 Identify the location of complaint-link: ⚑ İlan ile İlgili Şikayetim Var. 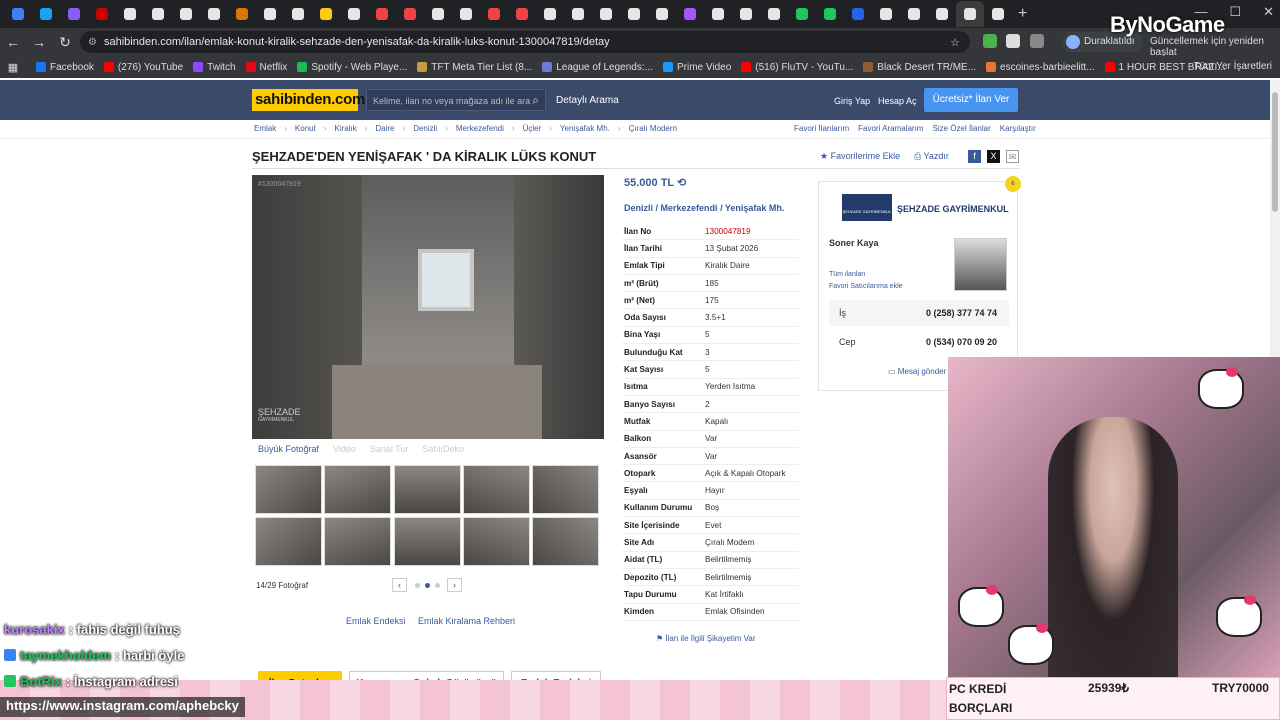
(706, 638).